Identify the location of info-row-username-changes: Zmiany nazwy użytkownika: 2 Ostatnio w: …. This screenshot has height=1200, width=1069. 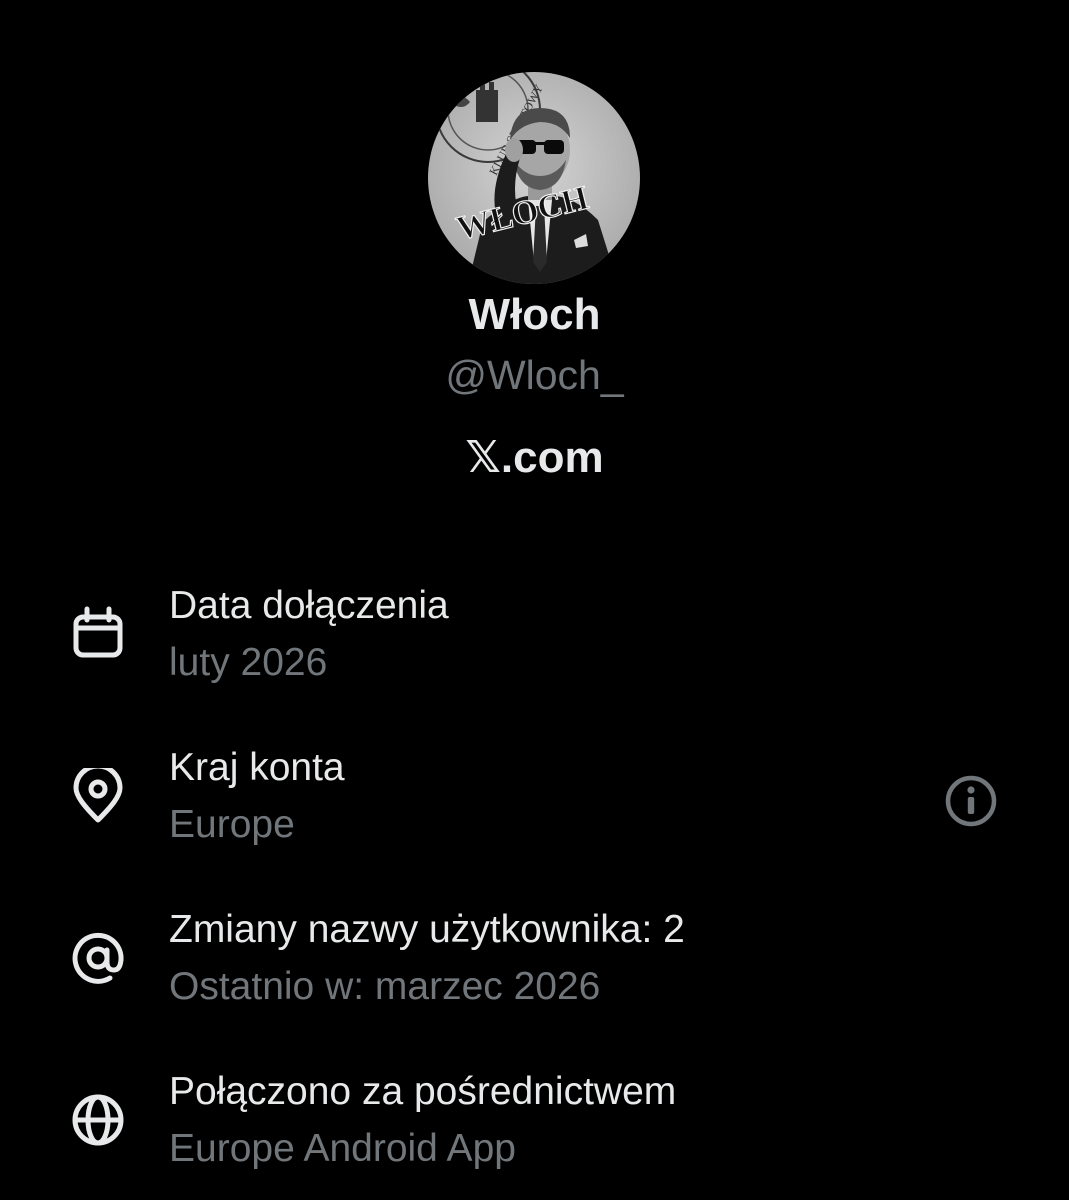
(534, 964).